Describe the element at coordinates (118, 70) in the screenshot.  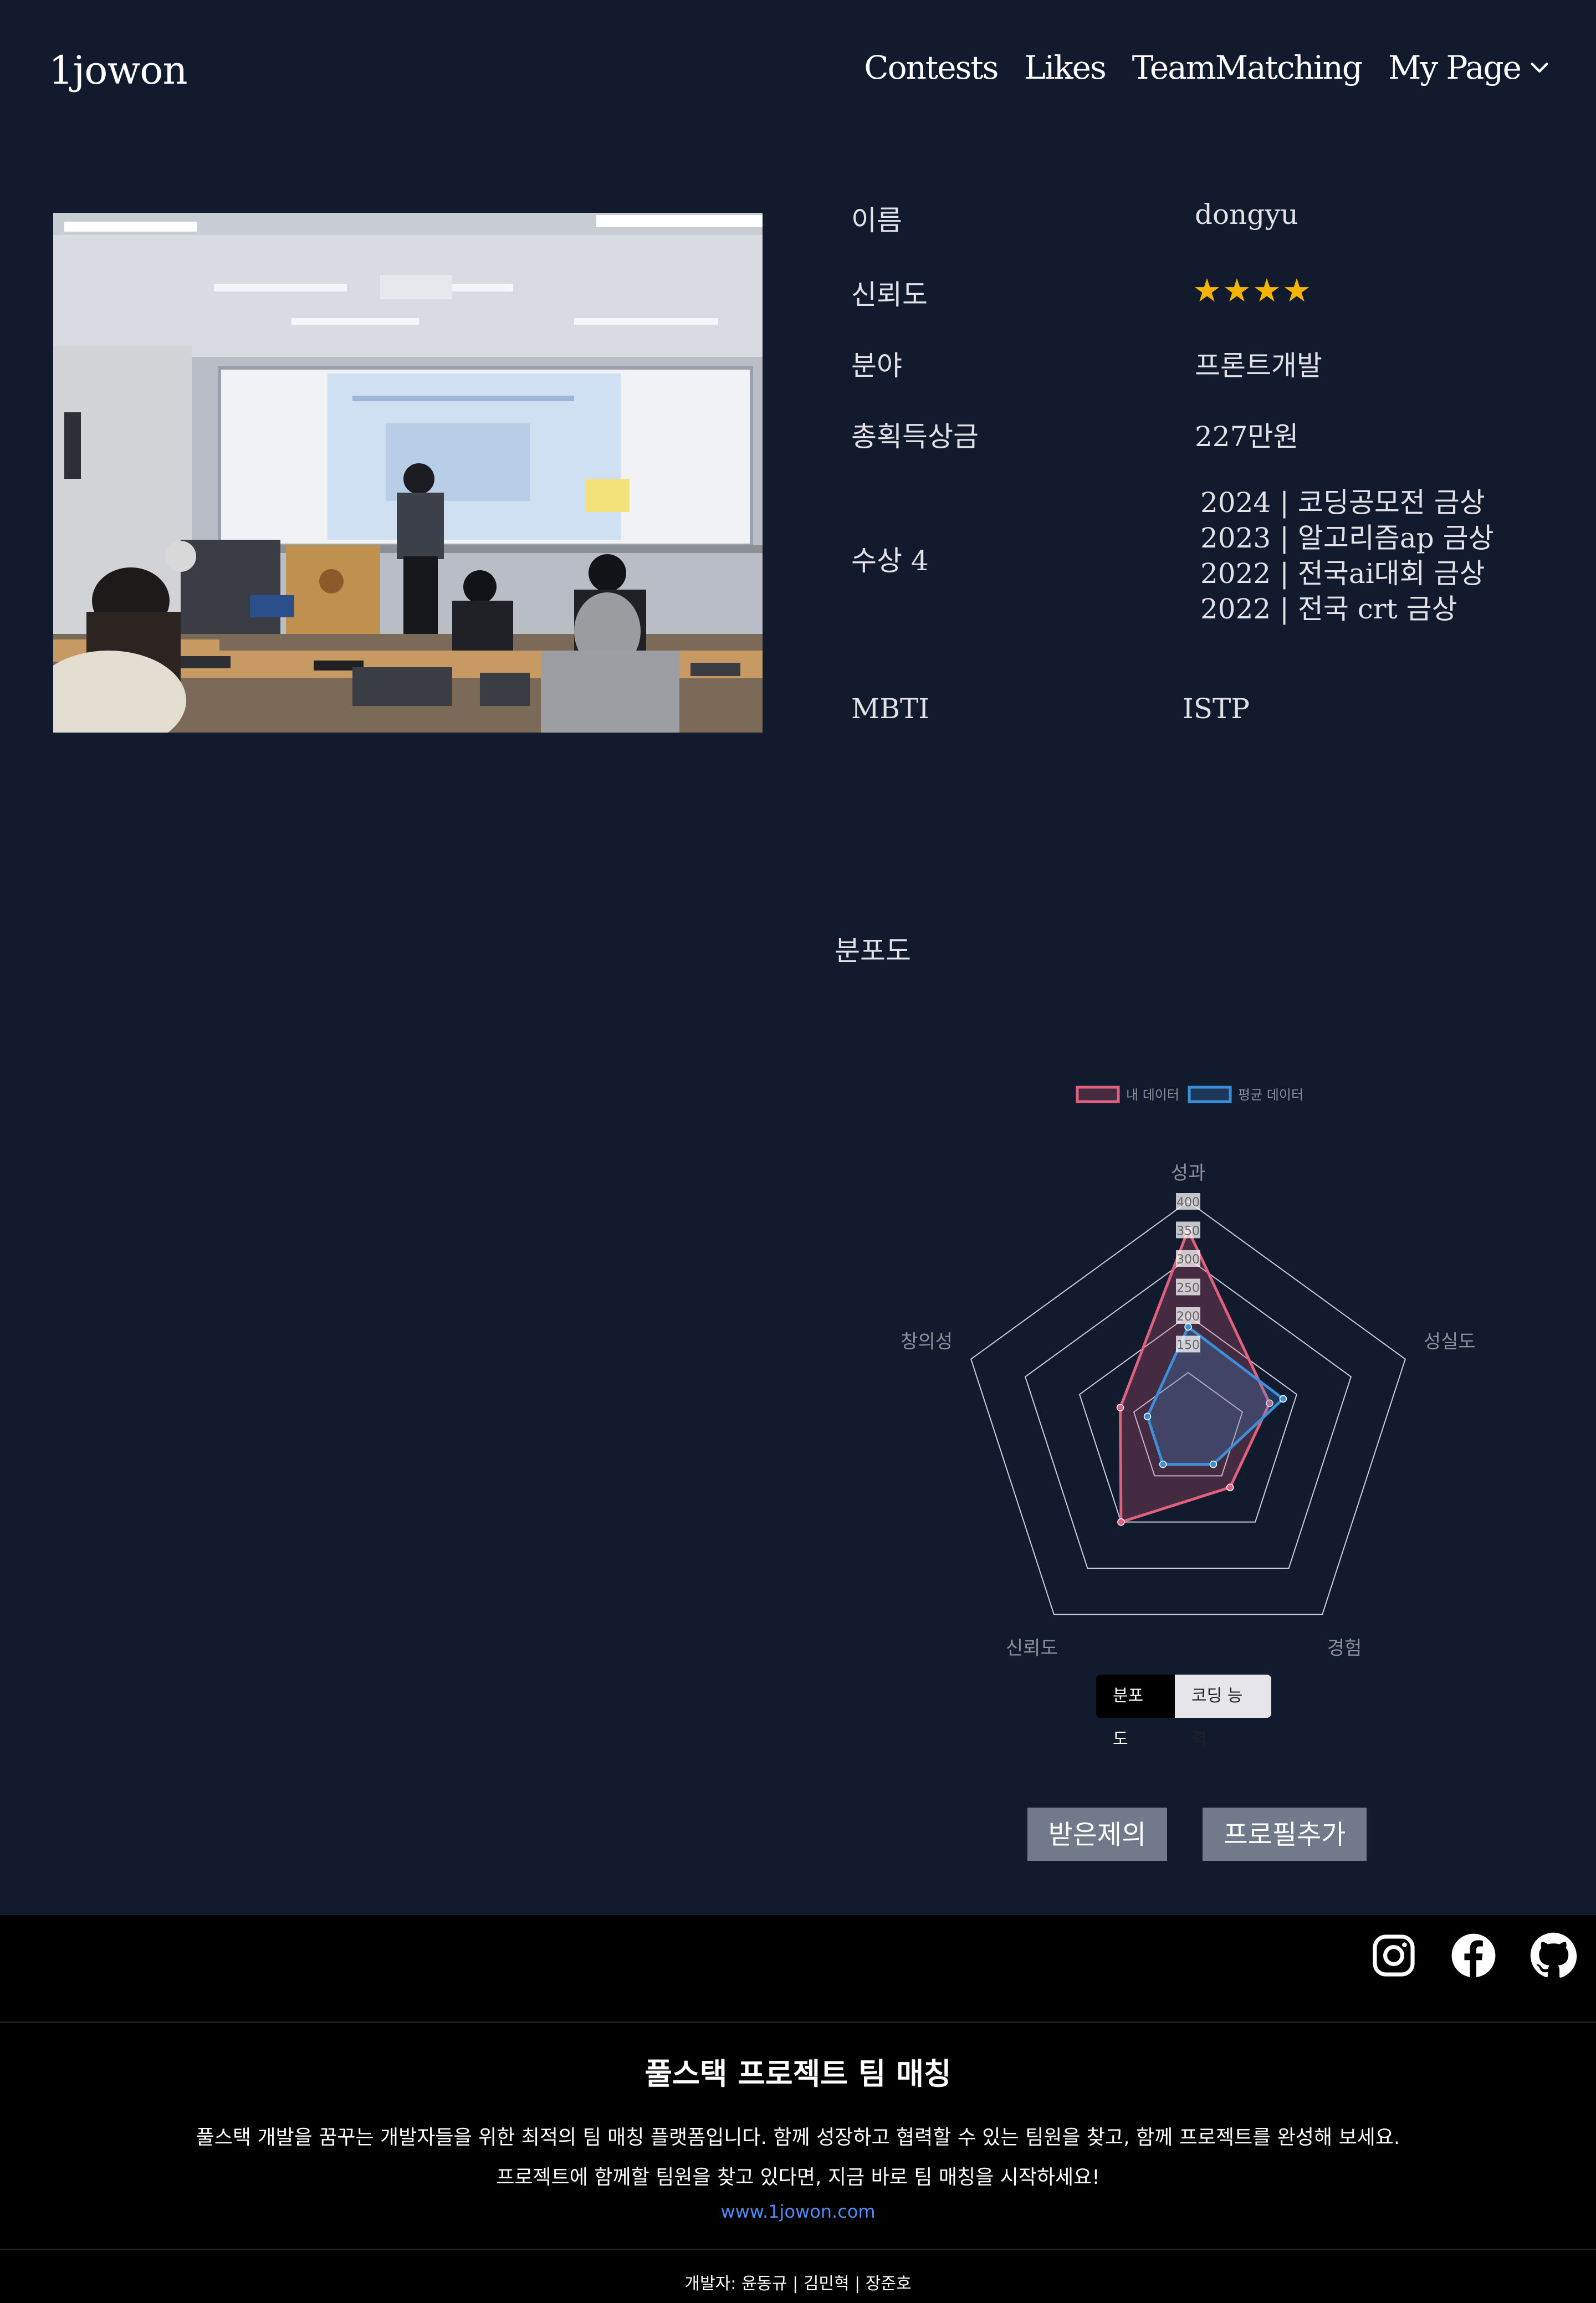
I see `site-logo: 1jowon` at that location.